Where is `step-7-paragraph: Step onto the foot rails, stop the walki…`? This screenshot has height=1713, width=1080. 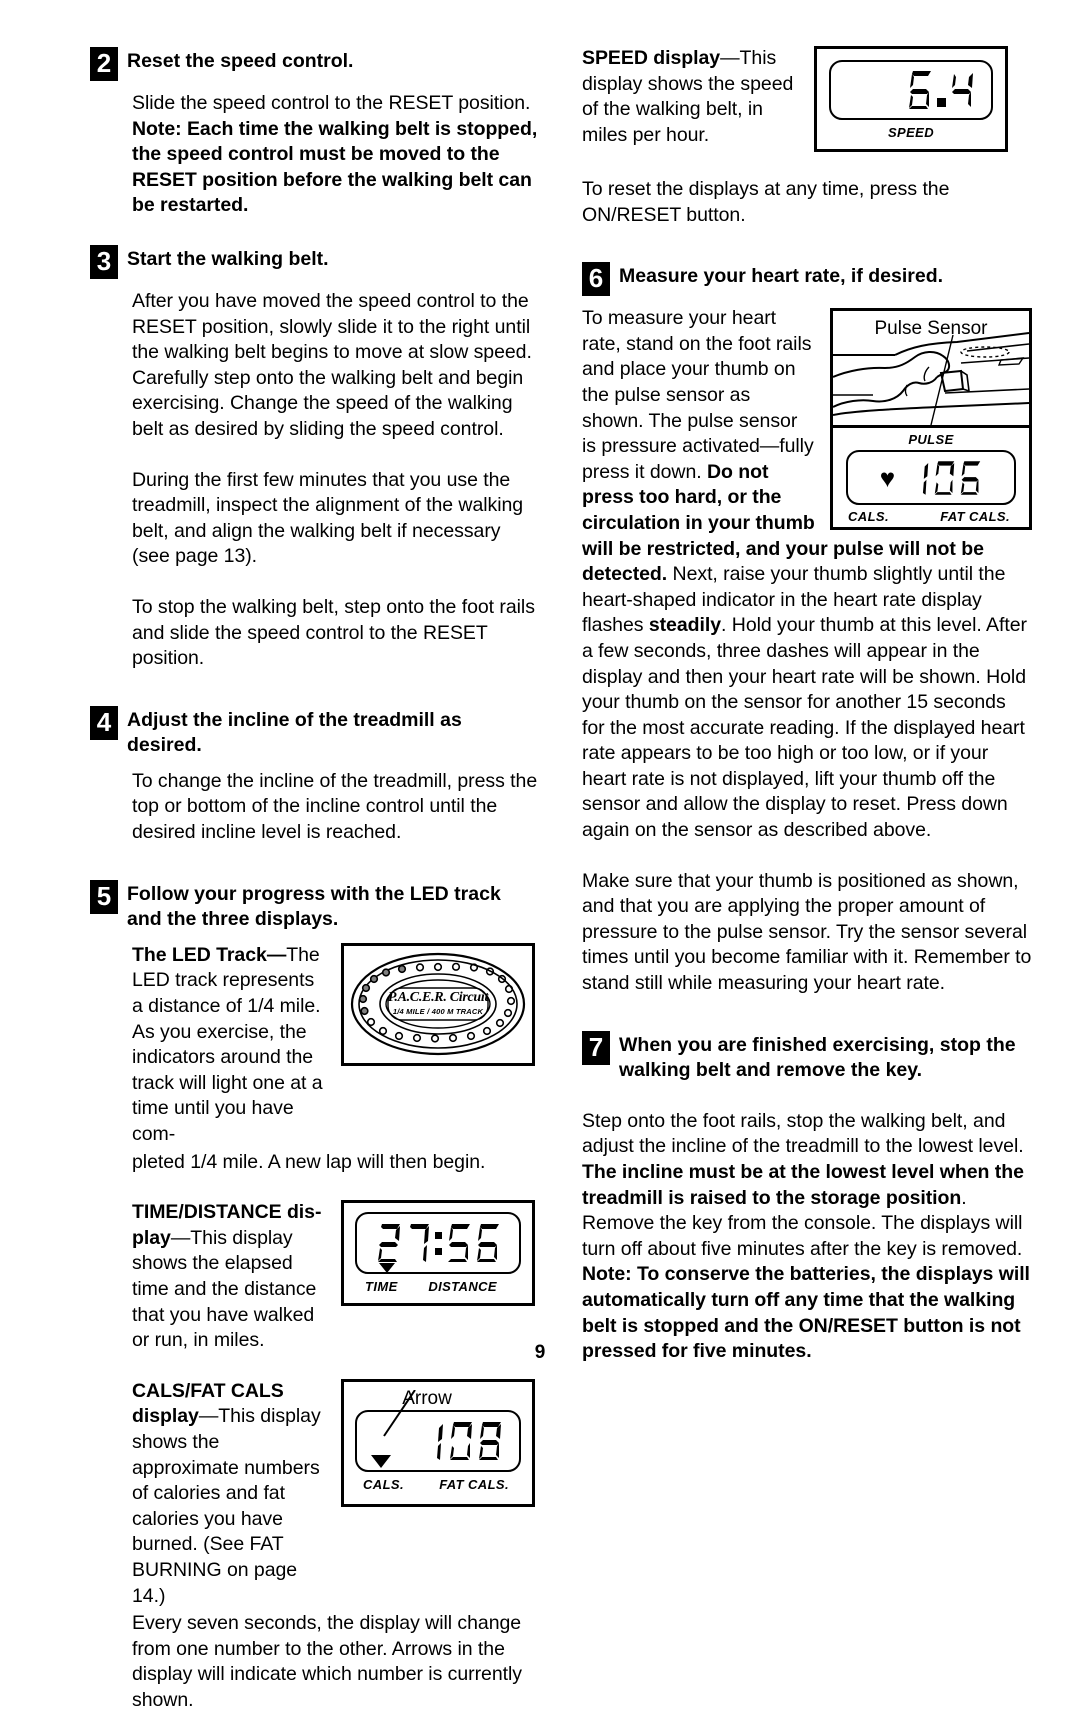 step-7-paragraph: Step onto the foot rails, stop the walki… is located at coordinates (807, 1237).